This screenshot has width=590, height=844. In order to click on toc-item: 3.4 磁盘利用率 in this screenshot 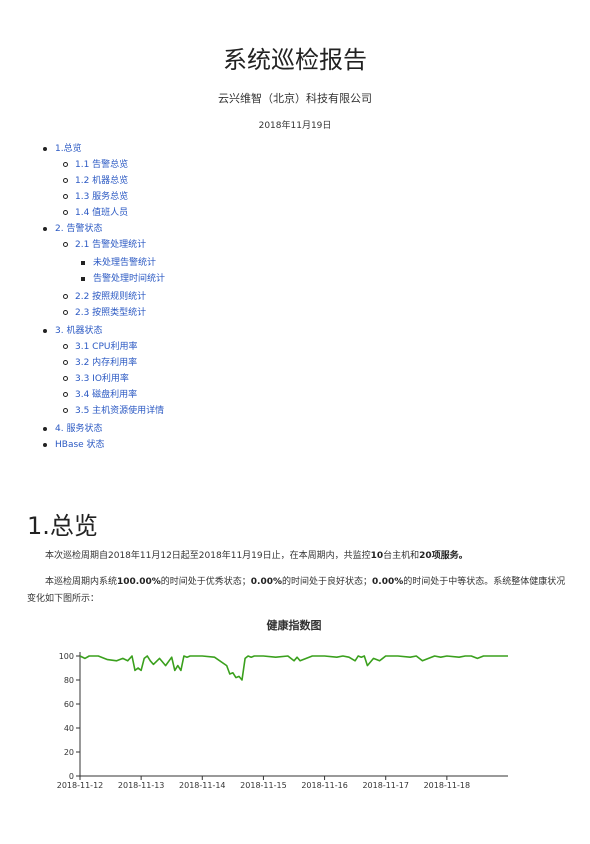, I will do `click(113, 395)`.